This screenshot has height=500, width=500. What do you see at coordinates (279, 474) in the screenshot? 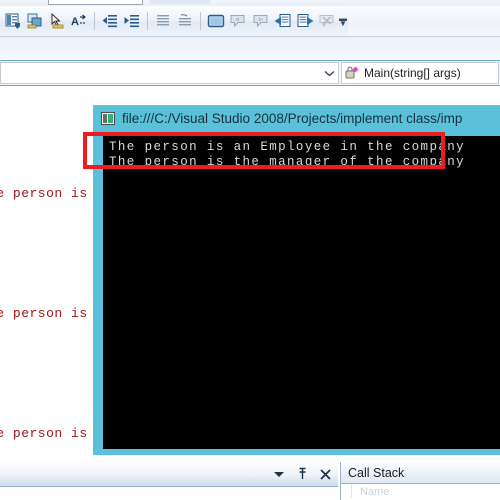
I see `pane-menu-chevron-down-icon` at bounding box center [279, 474].